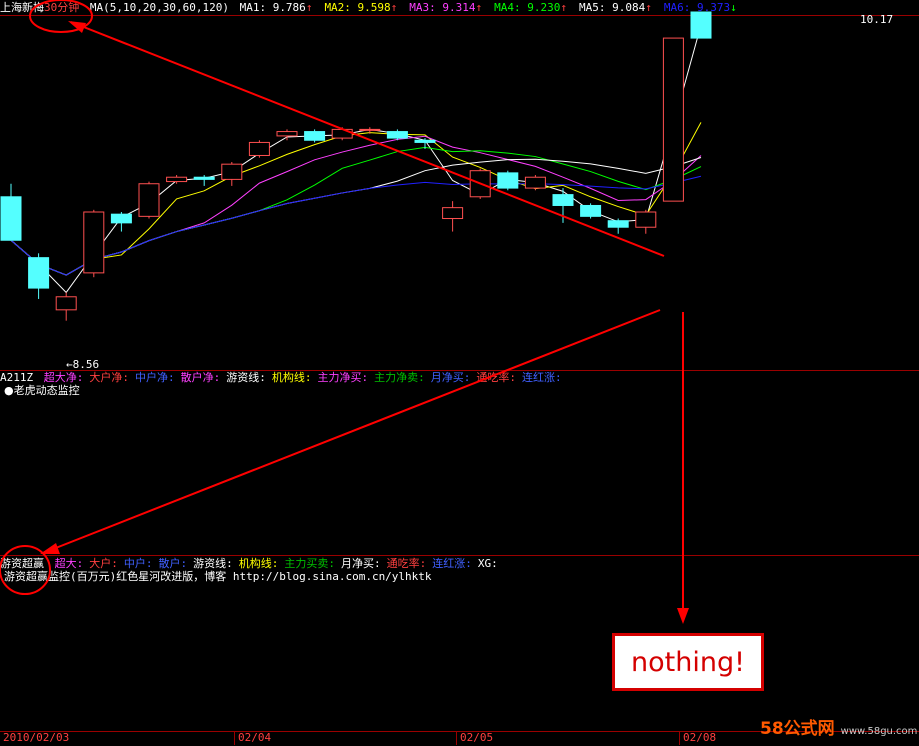  I want to click on watermark: 58公式网 www.58gu.com, so click(838, 726).